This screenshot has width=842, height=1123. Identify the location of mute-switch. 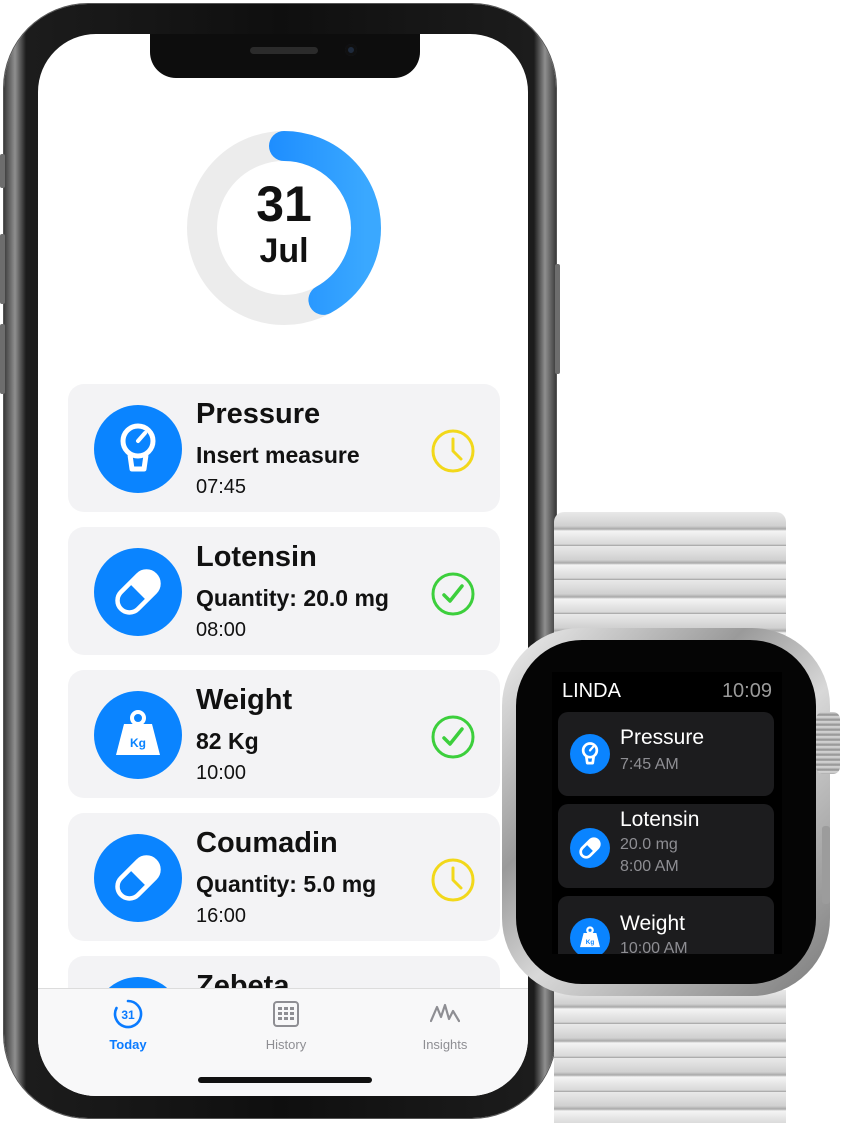
(2, 171).